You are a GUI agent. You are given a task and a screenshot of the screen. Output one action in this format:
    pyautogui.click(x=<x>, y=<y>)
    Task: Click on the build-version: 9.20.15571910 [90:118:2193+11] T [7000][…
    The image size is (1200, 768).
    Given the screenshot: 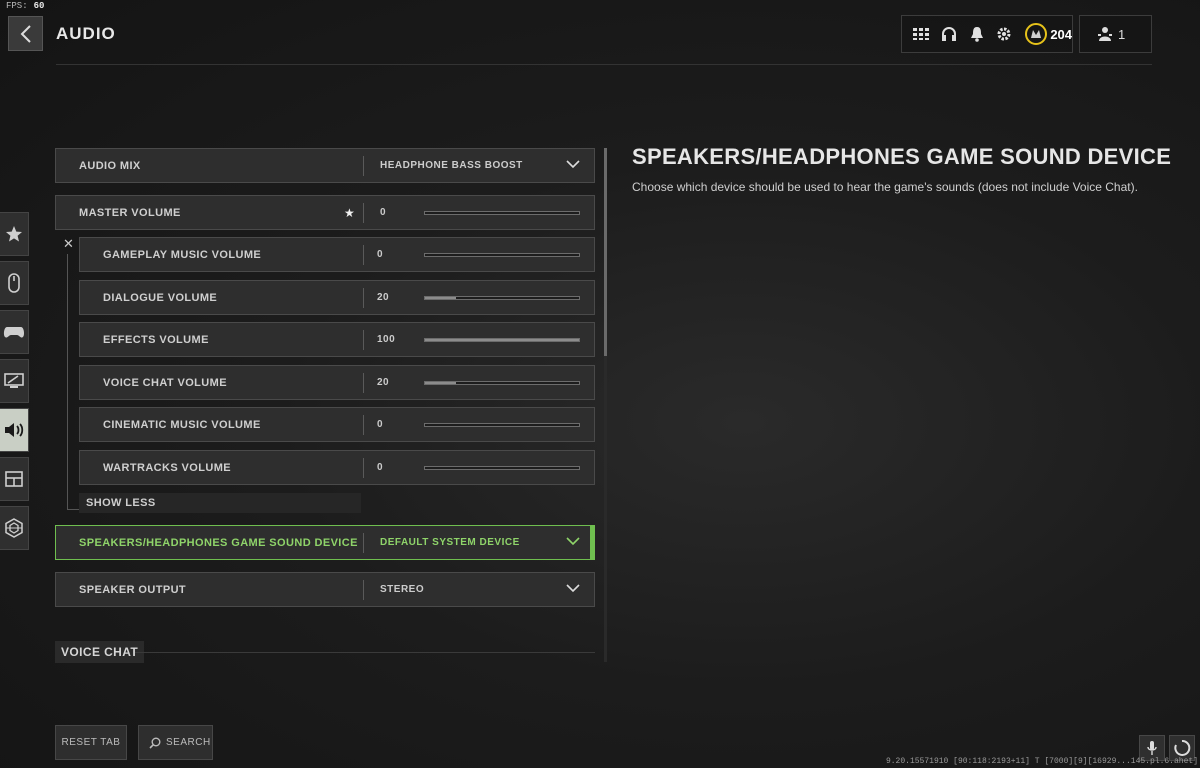 What is the action you would take?
    pyautogui.click(x=1041, y=761)
    